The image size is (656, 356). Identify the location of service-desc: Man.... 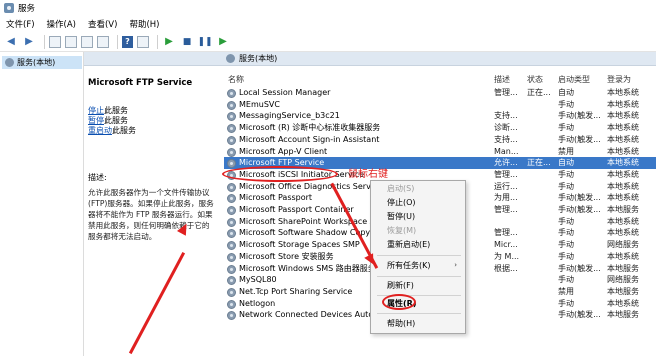
(506, 151).